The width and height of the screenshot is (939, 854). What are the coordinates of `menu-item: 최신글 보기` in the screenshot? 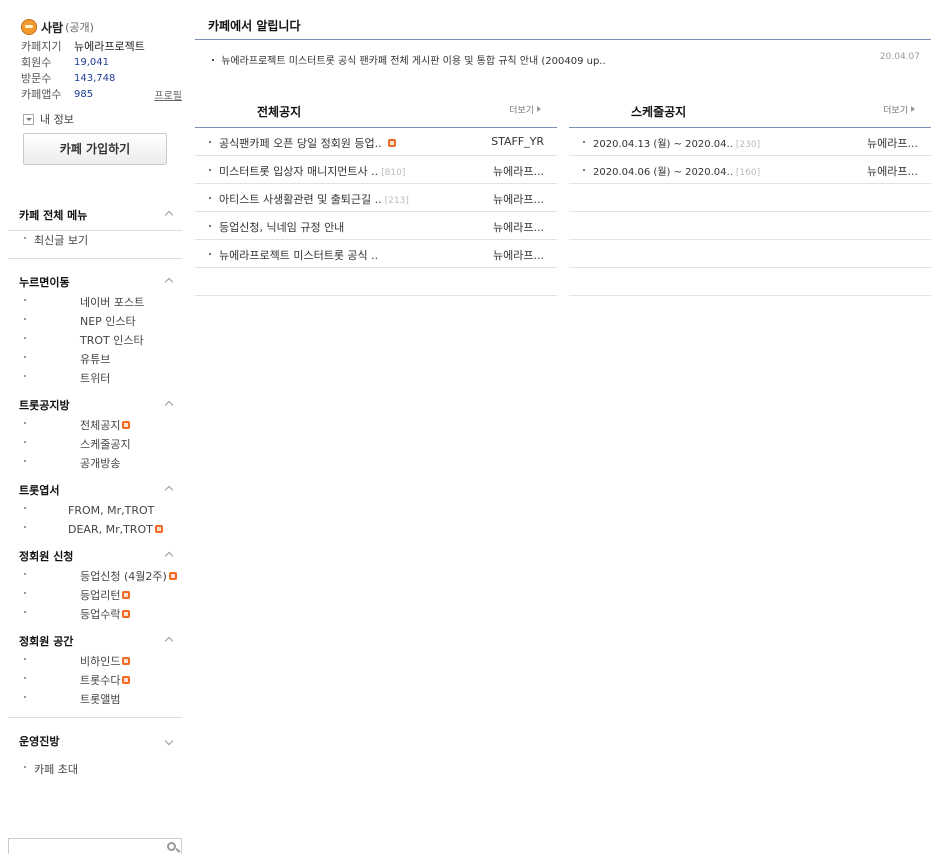 It's located at (95, 240).